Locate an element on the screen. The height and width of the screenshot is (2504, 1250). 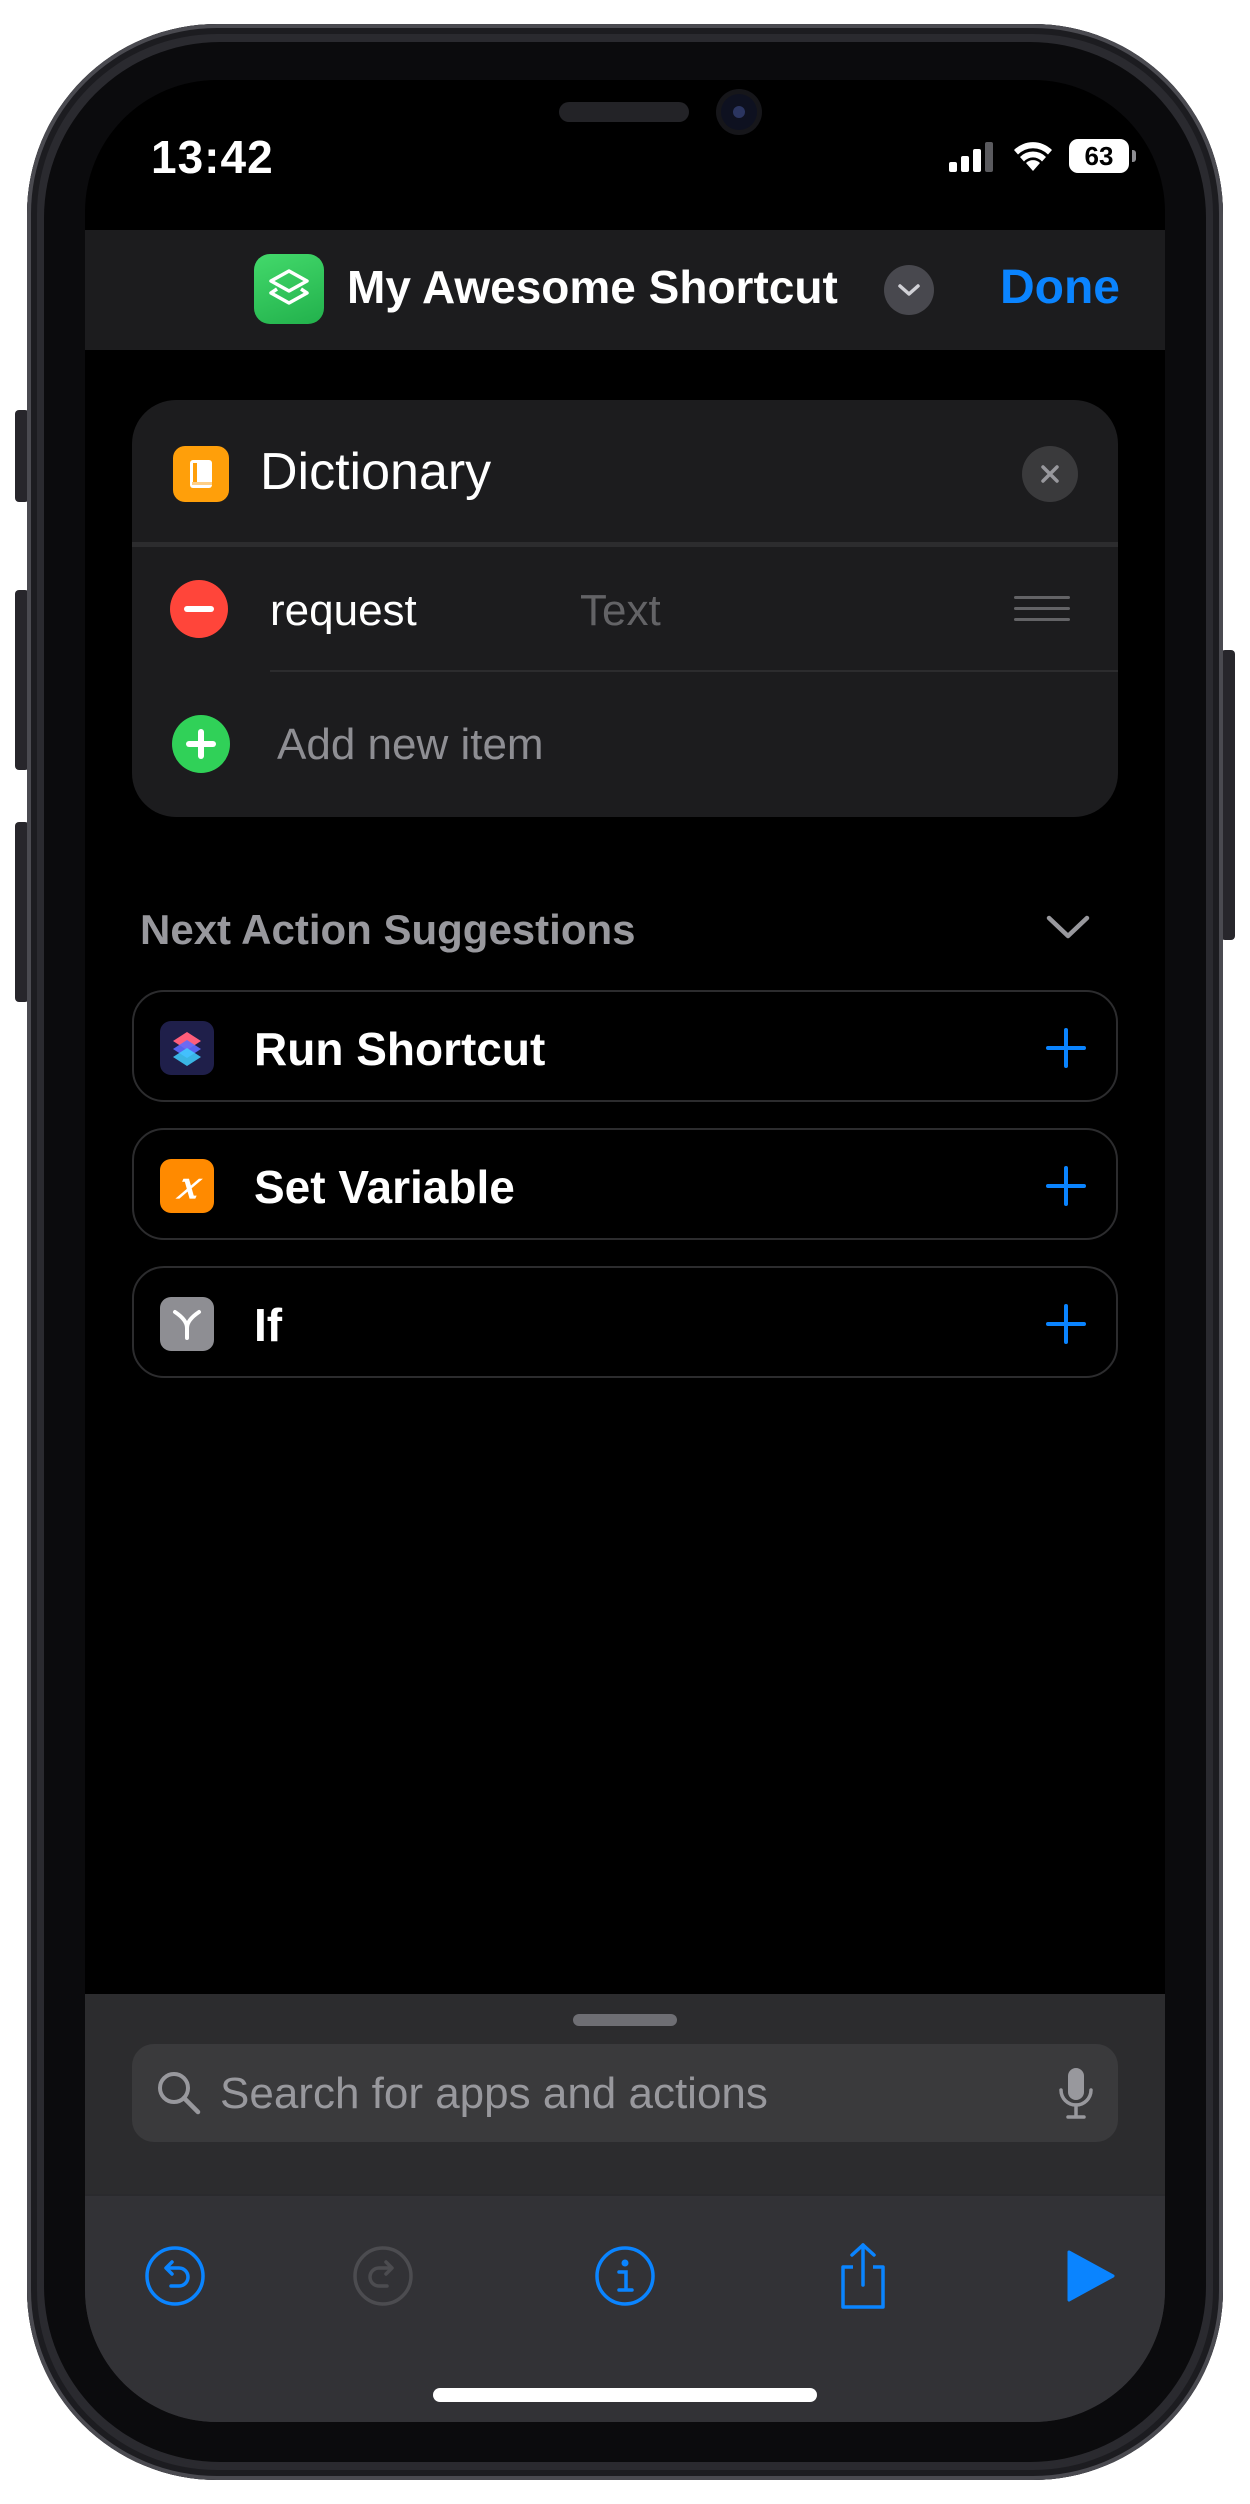
branch-y-icon is located at coordinates (187, 1324).